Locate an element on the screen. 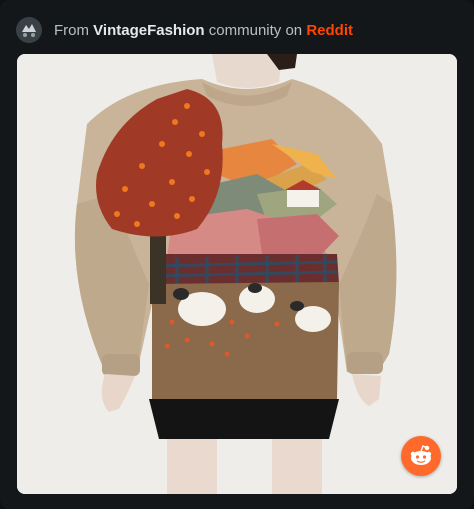 The height and width of the screenshot is (509, 474). community-avatar-icon is located at coordinates (29, 30).